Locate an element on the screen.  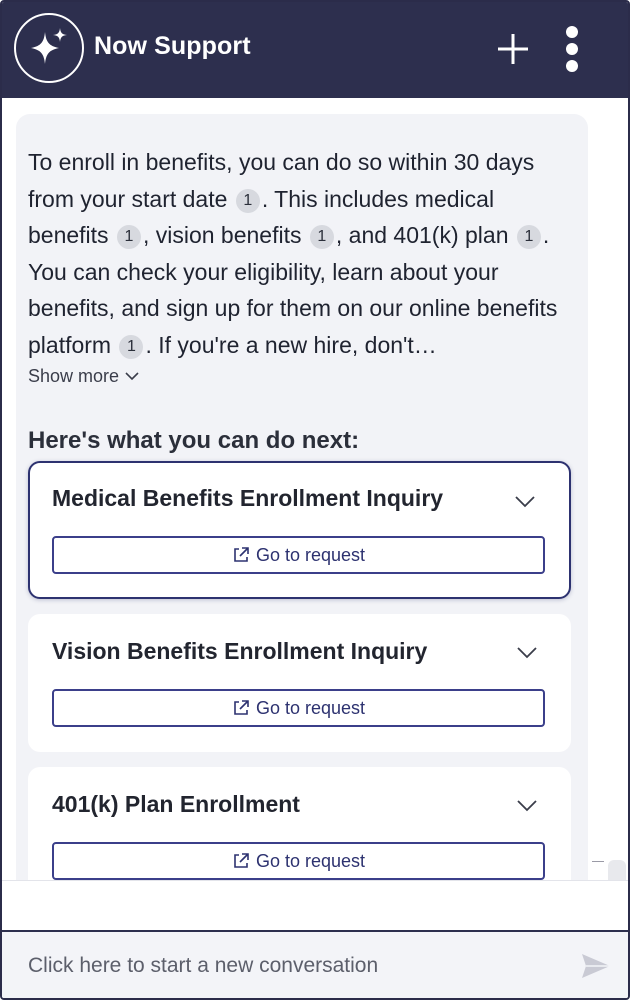
spacer is located at coordinates (315, 905).